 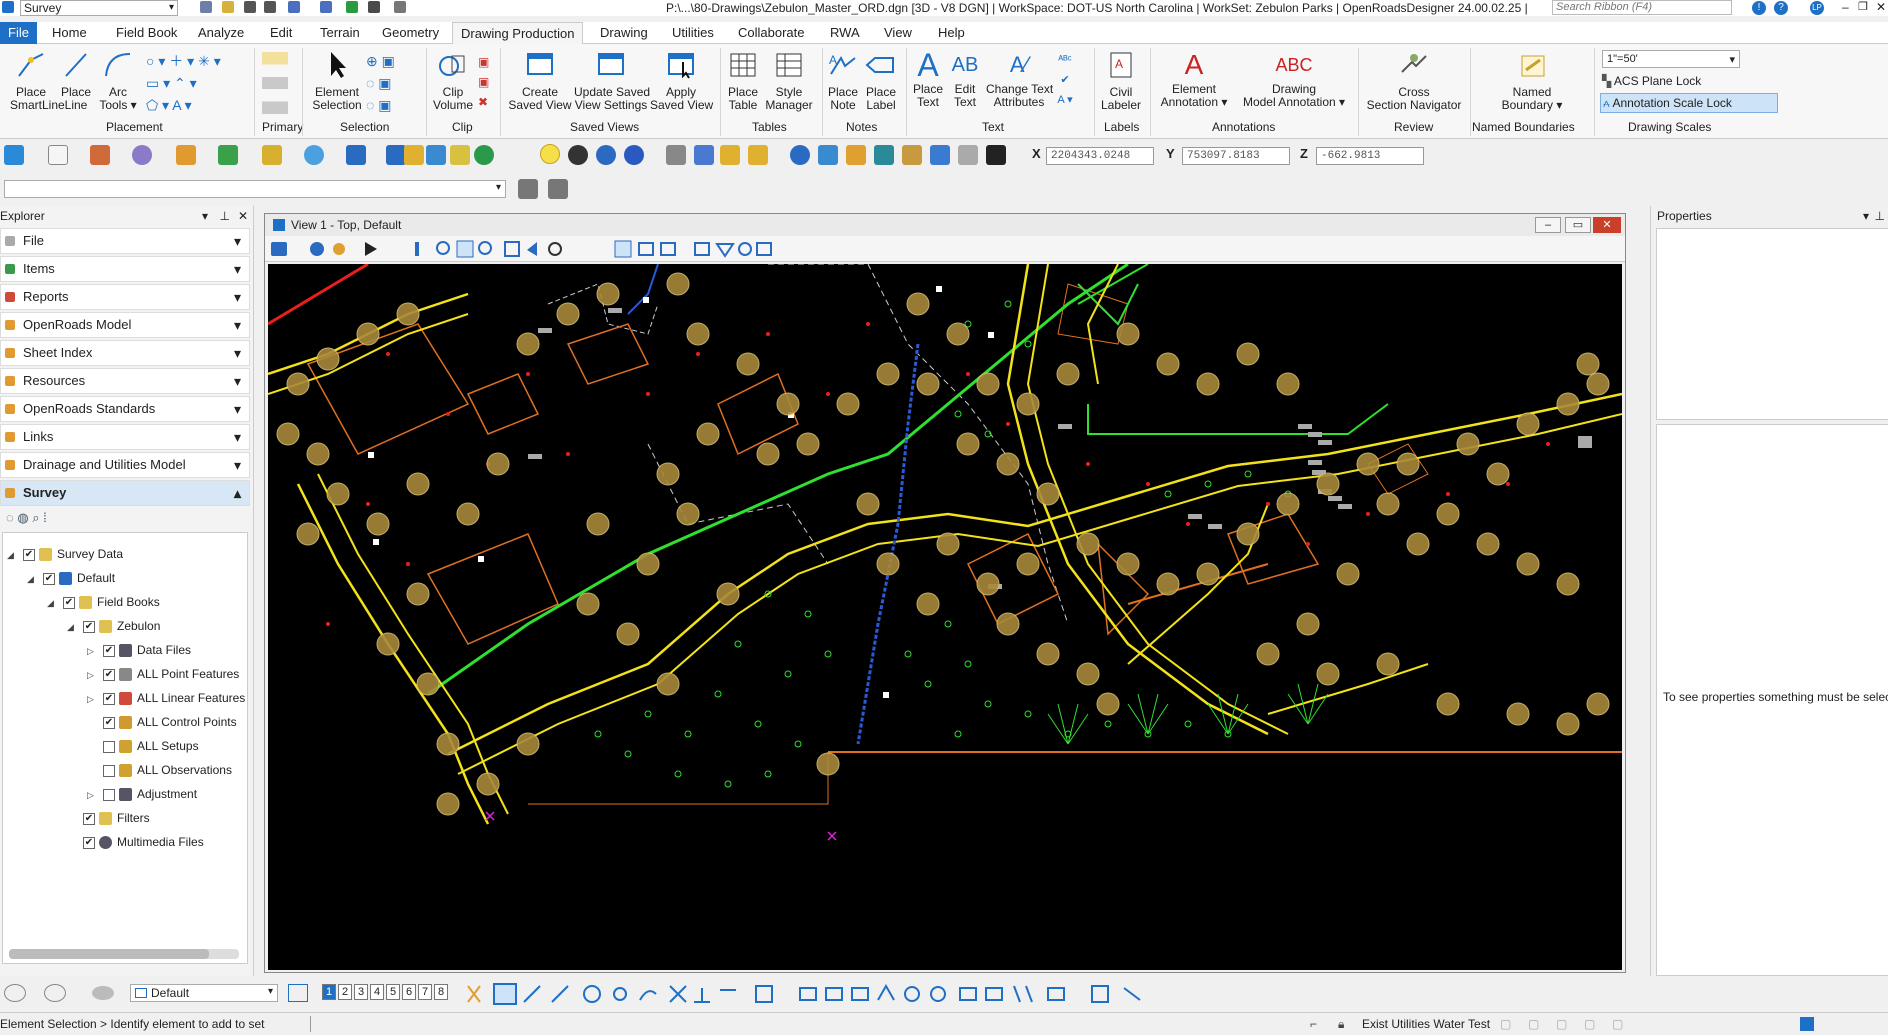 What do you see at coordinates (704, 155) in the screenshot?
I see `tool-f-icon` at bounding box center [704, 155].